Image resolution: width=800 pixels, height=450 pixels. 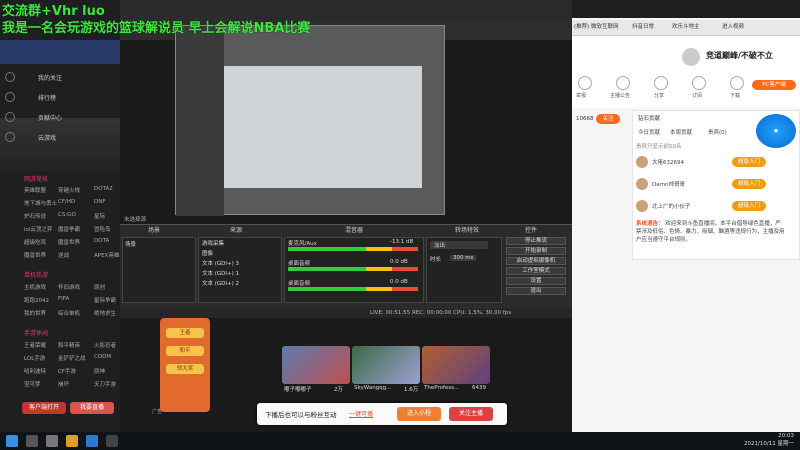 I want to click on promo-badge: ★, so click(x=776, y=131).